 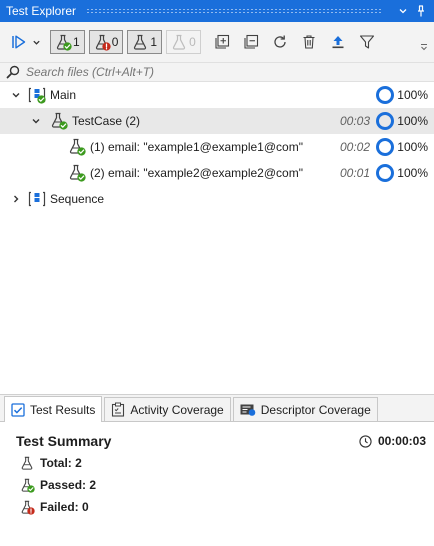 What do you see at coordinates (93, 485) in the screenshot?
I see `summary-passed-value: 2` at bounding box center [93, 485].